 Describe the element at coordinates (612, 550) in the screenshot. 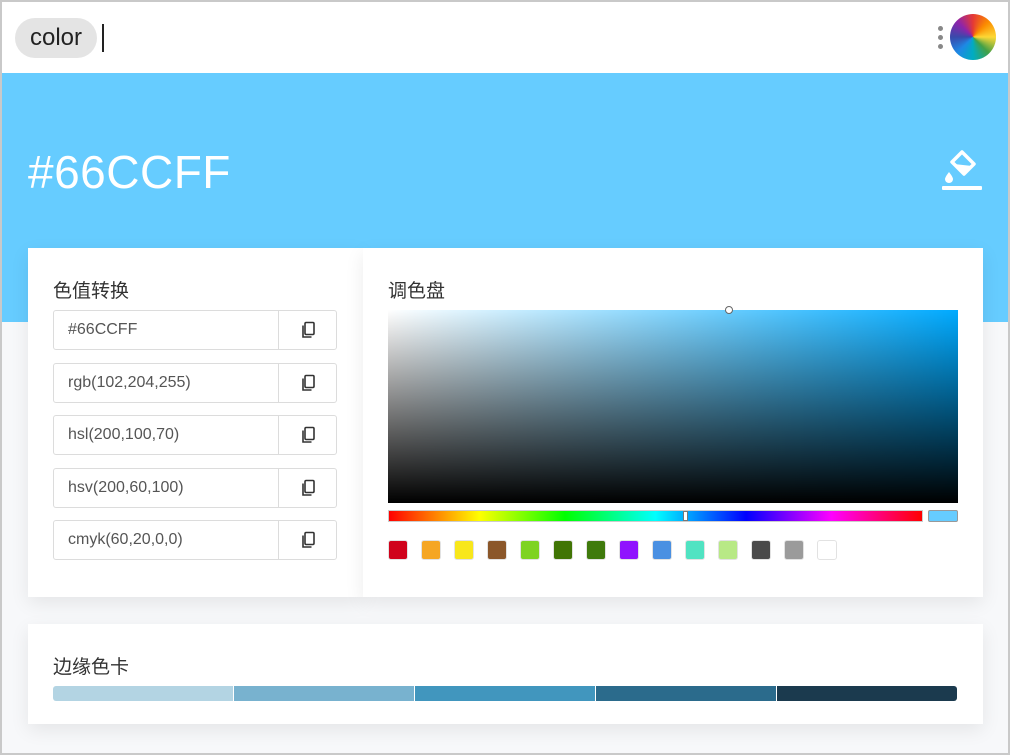

I see `preset-swatches` at that location.